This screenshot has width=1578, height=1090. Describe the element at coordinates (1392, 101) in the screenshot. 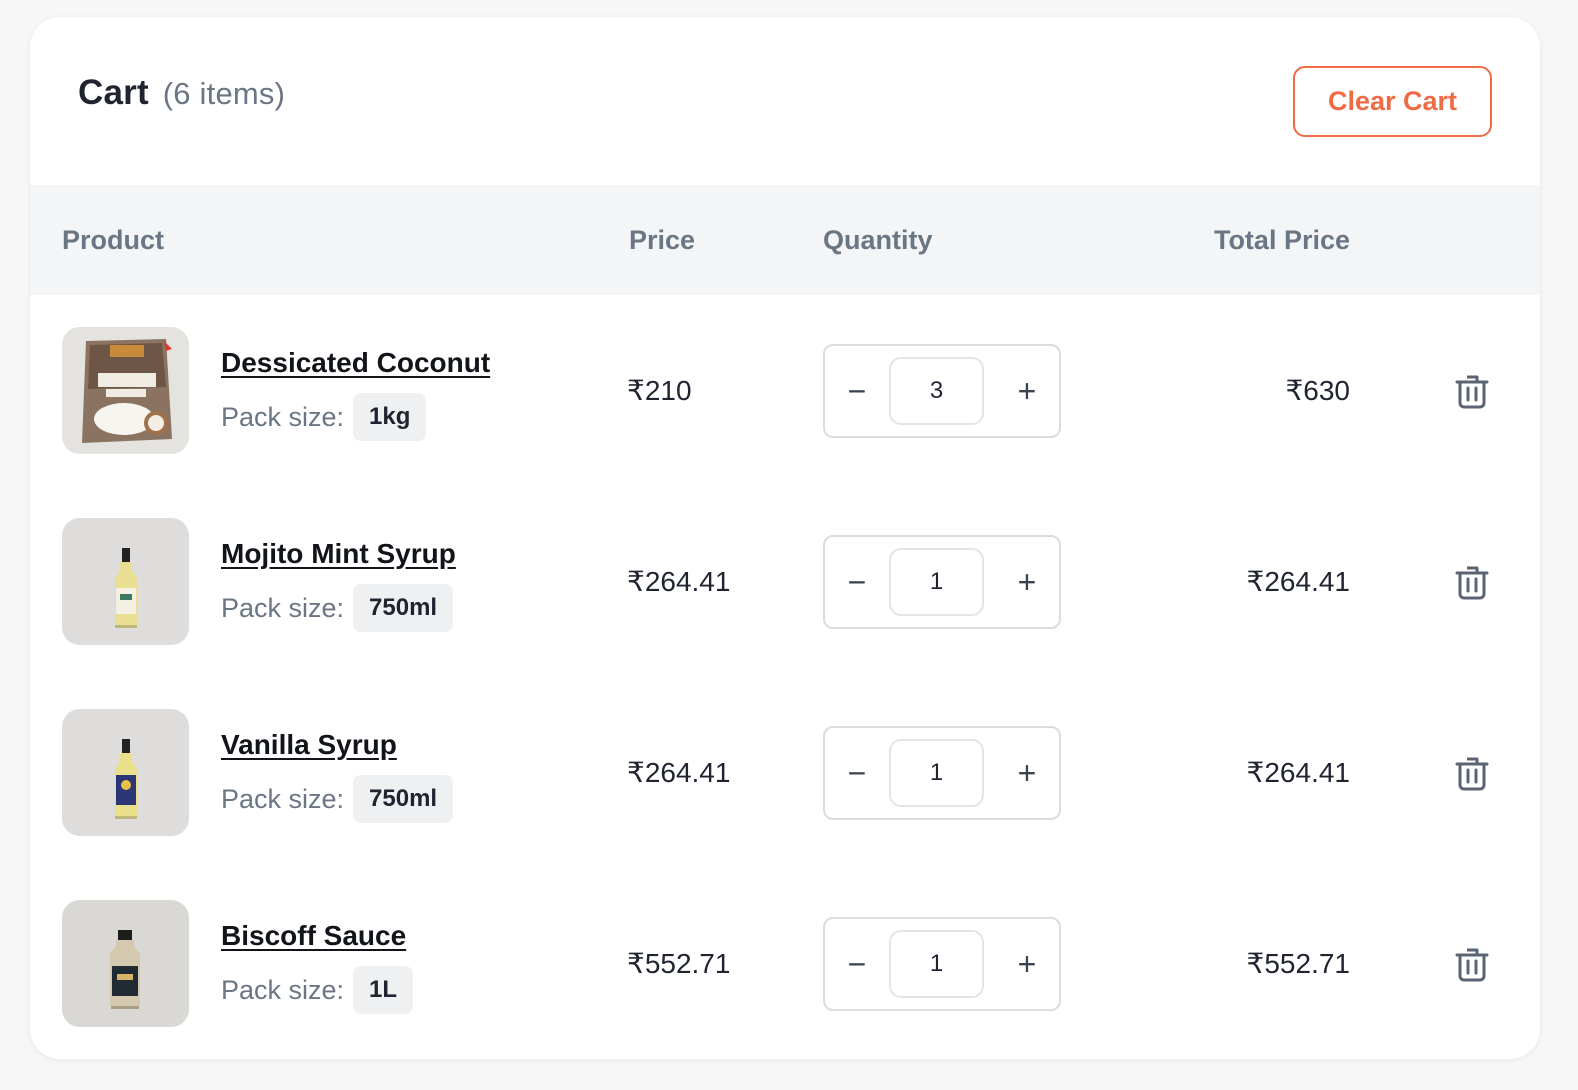

I see `clear-cart-button: Clear Cart` at that location.